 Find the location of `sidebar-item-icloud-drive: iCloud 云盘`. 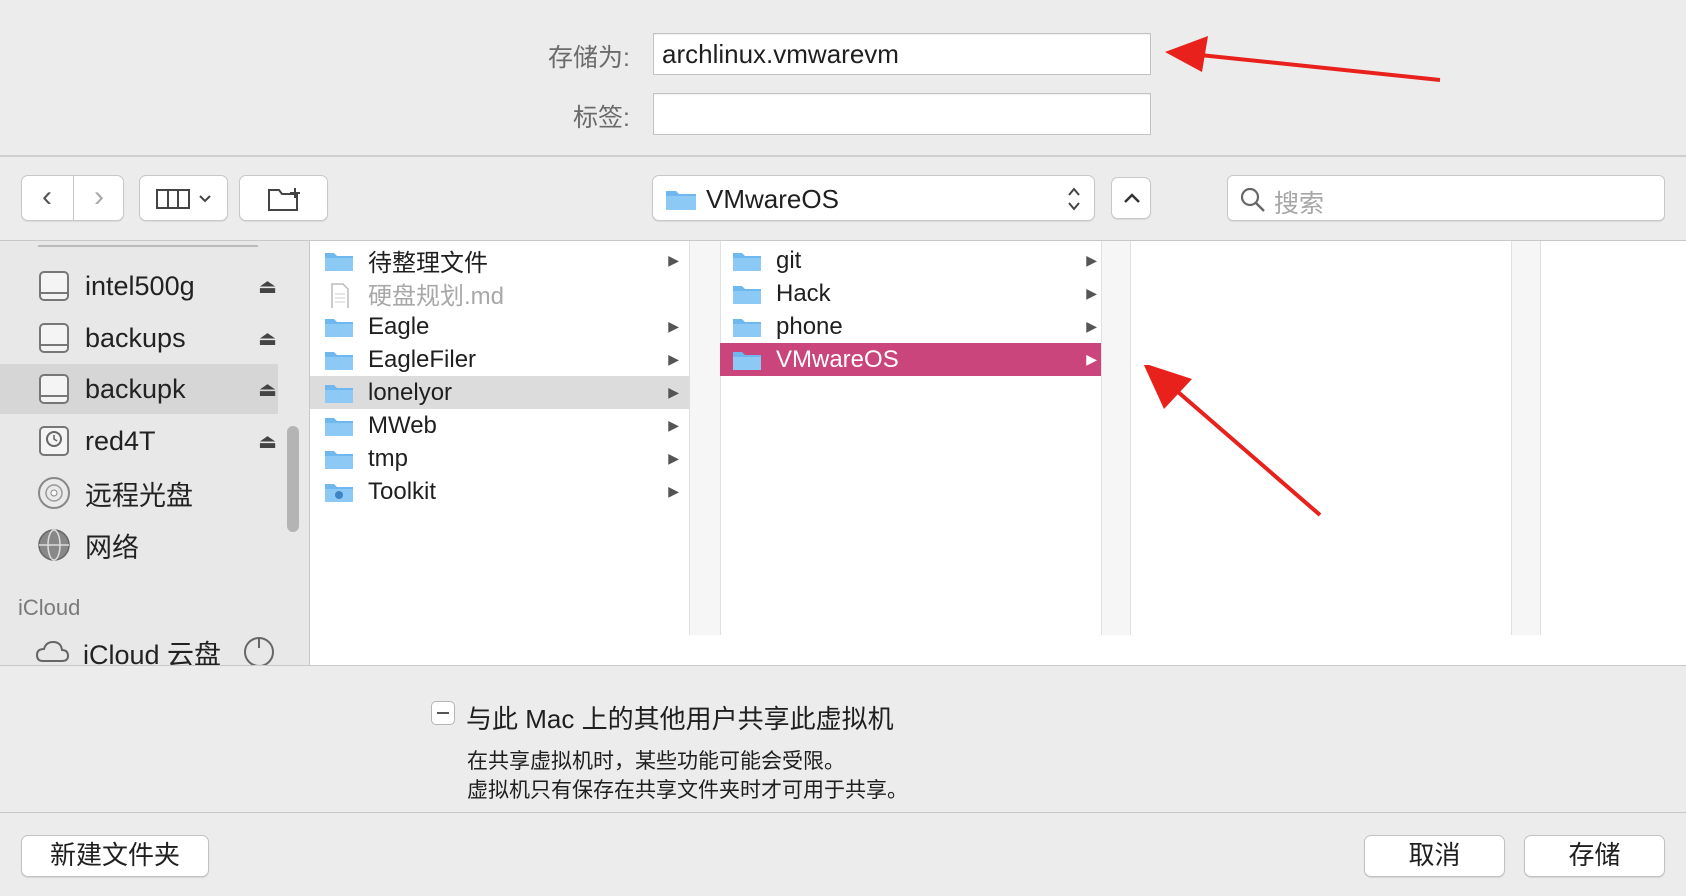

sidebar-item-icloud-drive: iCloud 云盘 is located at coordinates (155, 645).